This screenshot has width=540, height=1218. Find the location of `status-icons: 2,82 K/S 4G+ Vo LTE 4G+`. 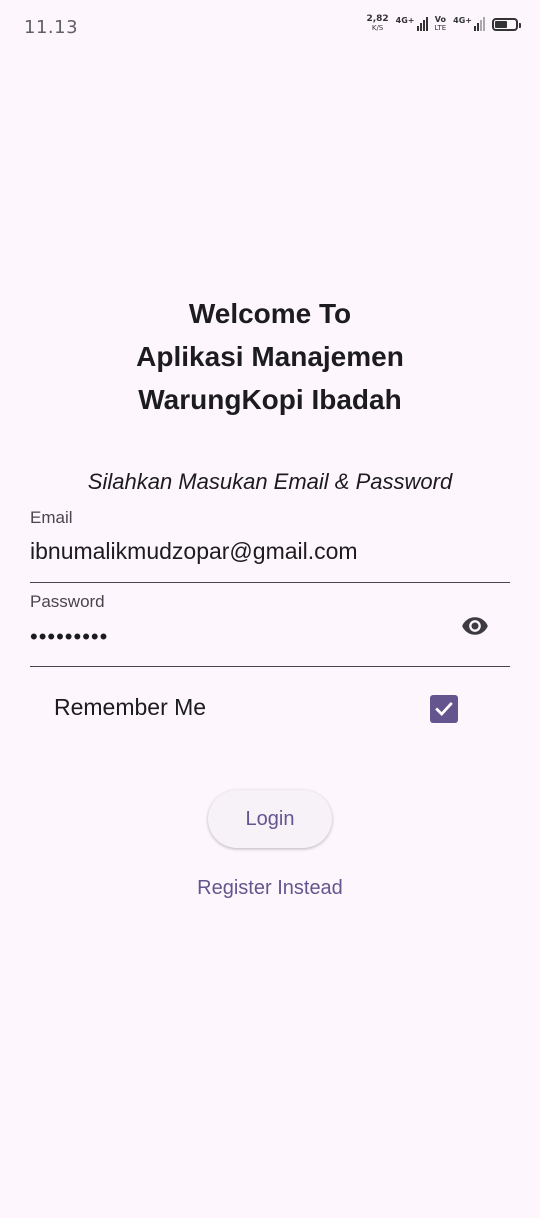

status-icons: 2,82 K/S 4G+ Vo LTE 4G+ is located at coordinates (443, 24).